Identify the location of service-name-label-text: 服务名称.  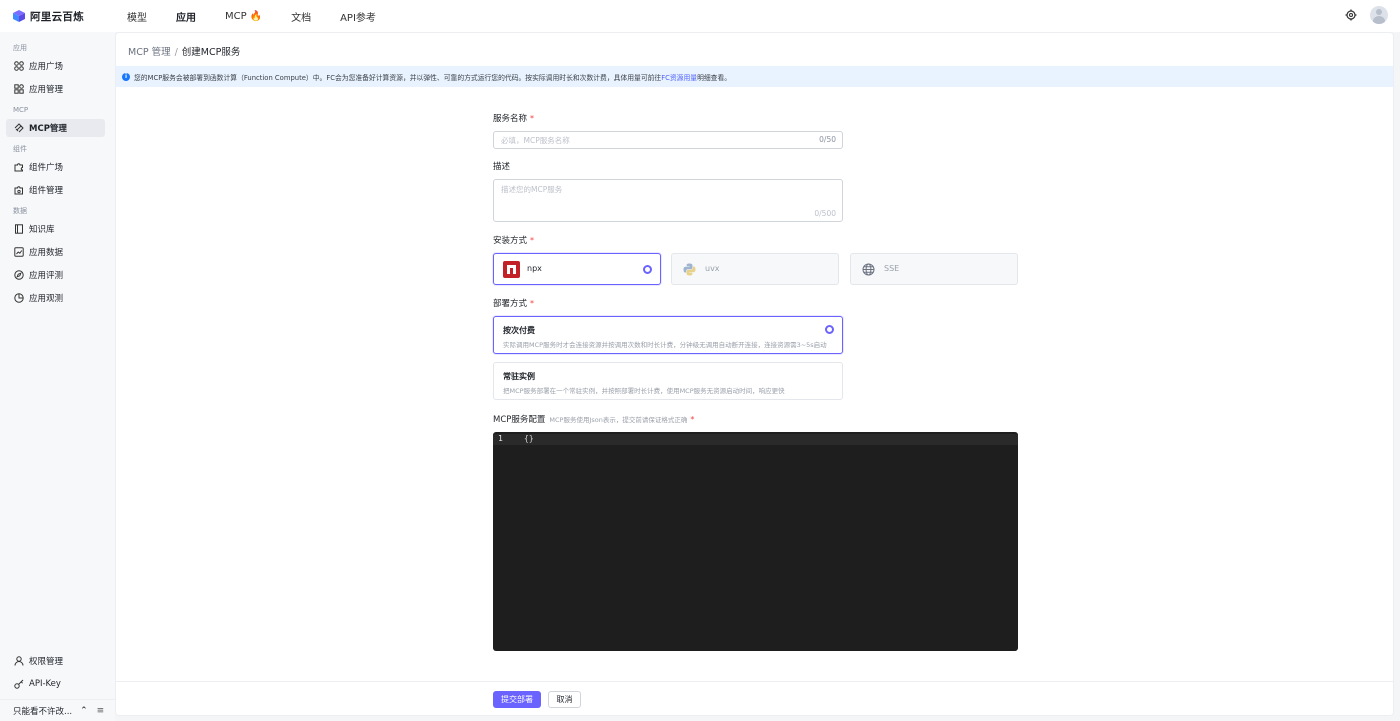
(510, 119).